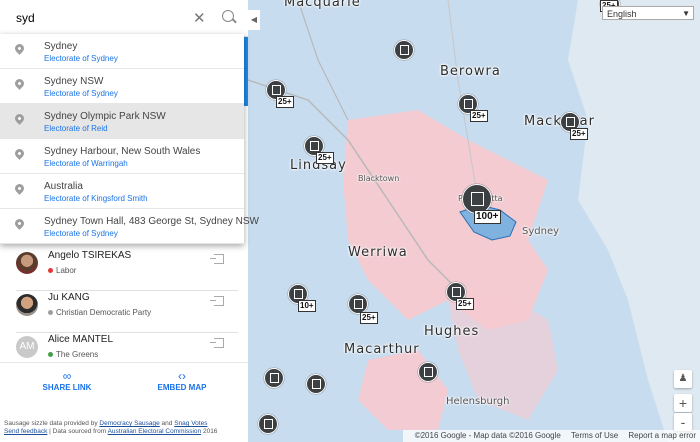 This screenshot has width=700, height=442. What do you see at coordinates (105, 116) in the screenshot?
I see `suggestion-title: Sydney Olympic Park NSW` at bounding box center [105, 116].